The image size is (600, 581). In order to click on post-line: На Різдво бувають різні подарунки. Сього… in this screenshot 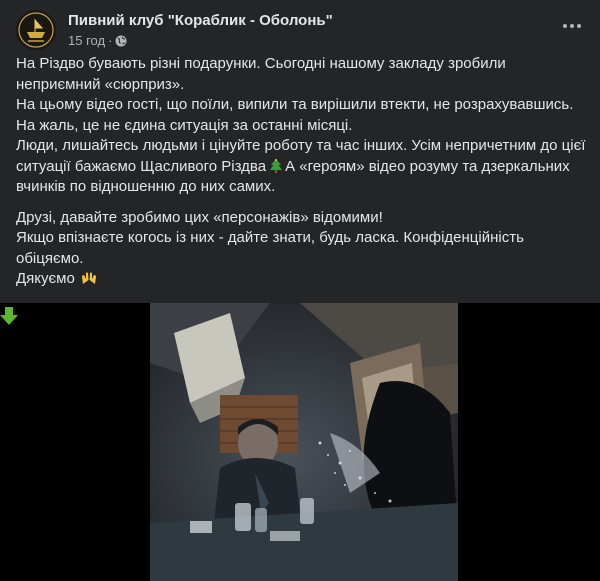, I will do `click(261, 74)`.